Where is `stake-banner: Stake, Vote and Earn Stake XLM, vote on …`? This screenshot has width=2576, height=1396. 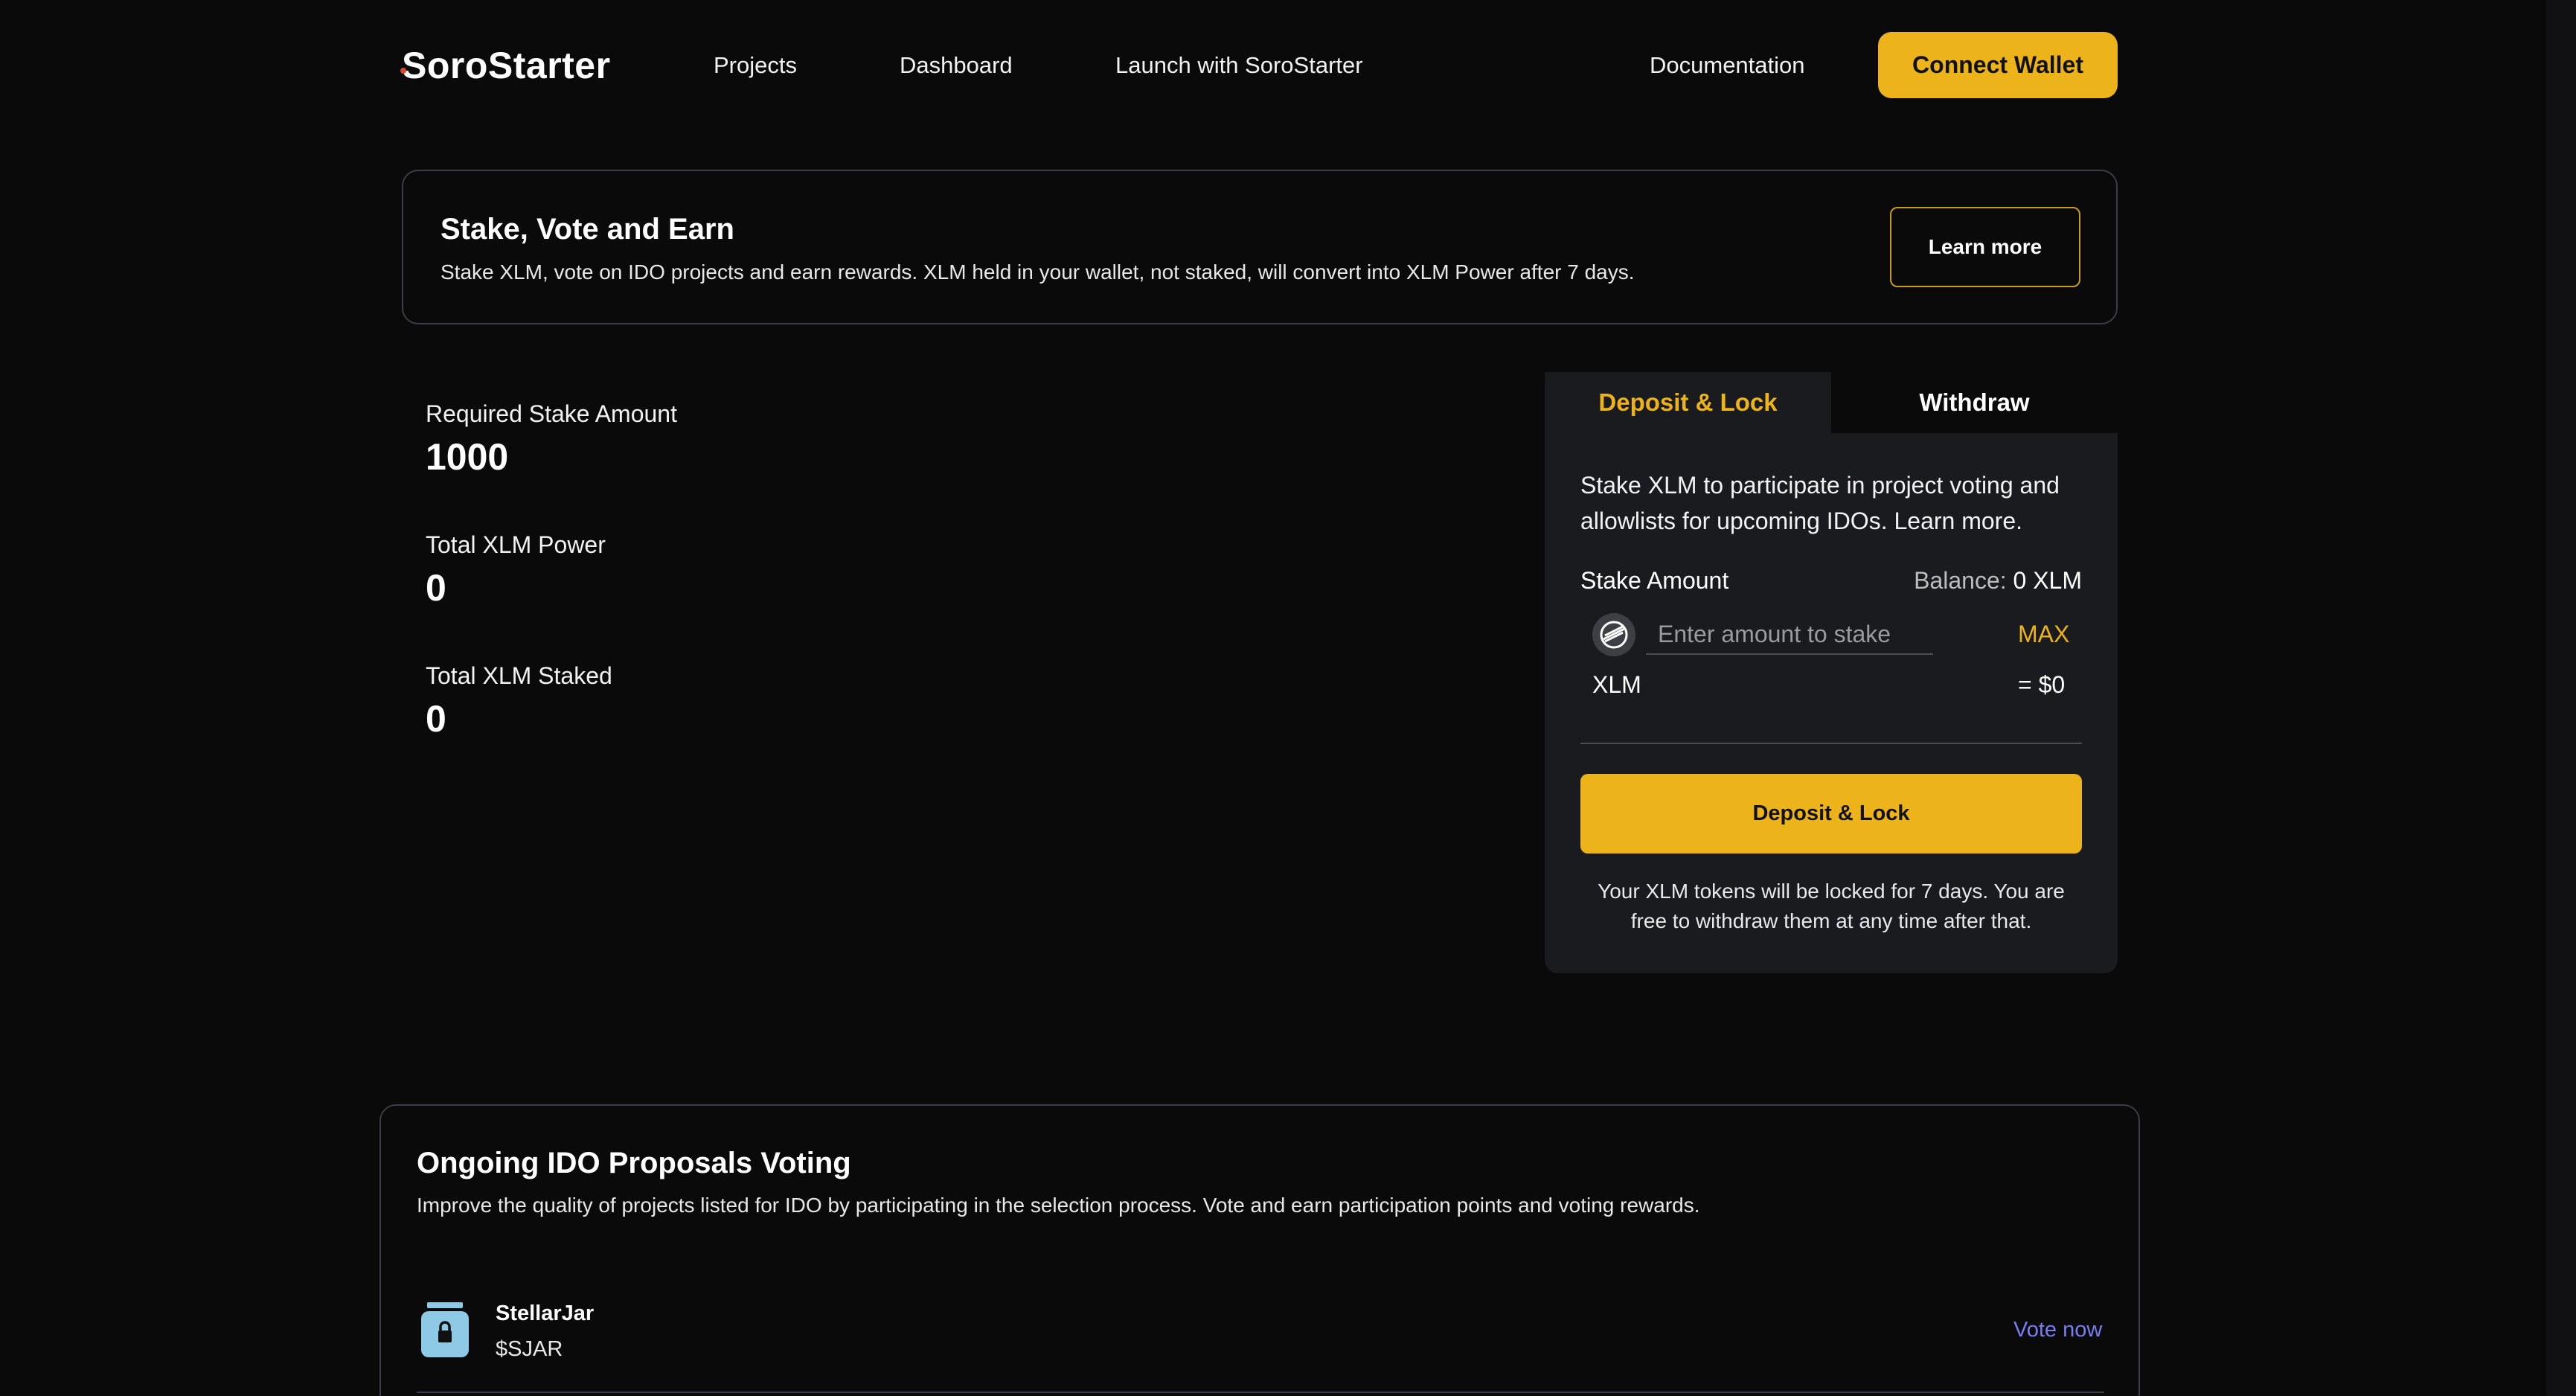
stake-banner: Stake, Vote and Earn Stake XLM, vote on … is located at coordinates (1260, 247).